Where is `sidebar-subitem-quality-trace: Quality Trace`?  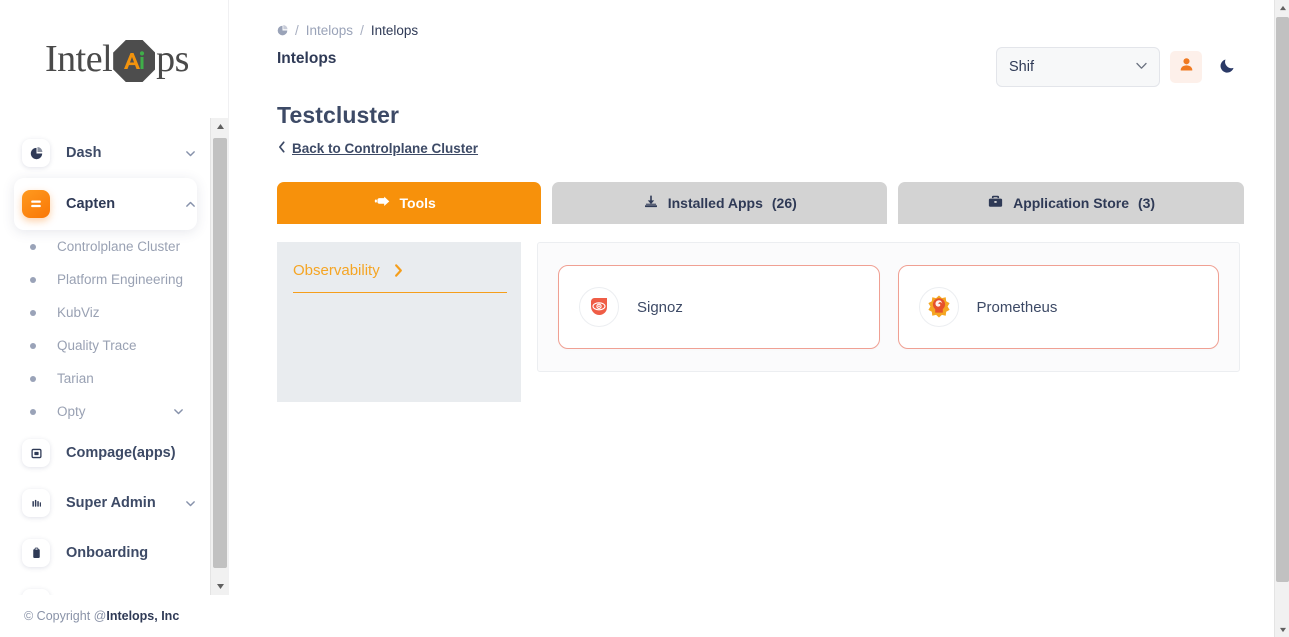 sidebar-subitem-quality-trace: Quality Trace is located at coordinates (105, 345).